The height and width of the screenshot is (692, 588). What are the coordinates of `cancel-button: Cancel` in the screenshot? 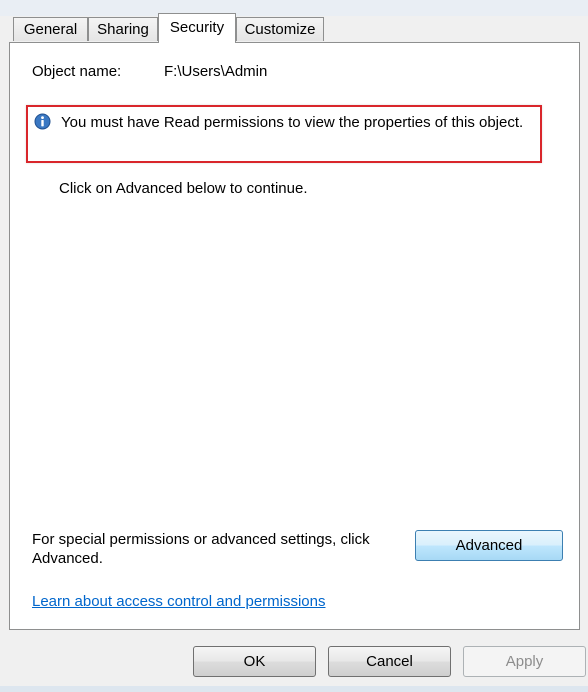 It's located at (389, 661).